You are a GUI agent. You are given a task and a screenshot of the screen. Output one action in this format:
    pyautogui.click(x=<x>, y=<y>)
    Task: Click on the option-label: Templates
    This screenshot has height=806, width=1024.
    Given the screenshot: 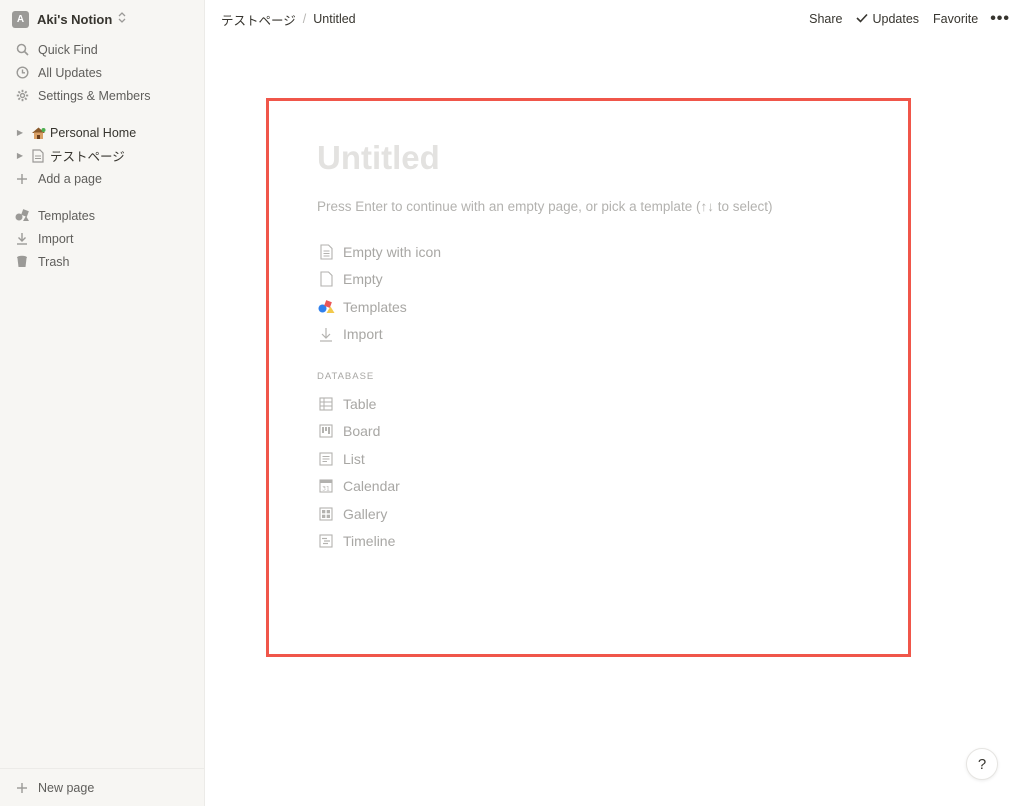 What is the action you would take?
    pyautogui.click(x=375, y=306)
    